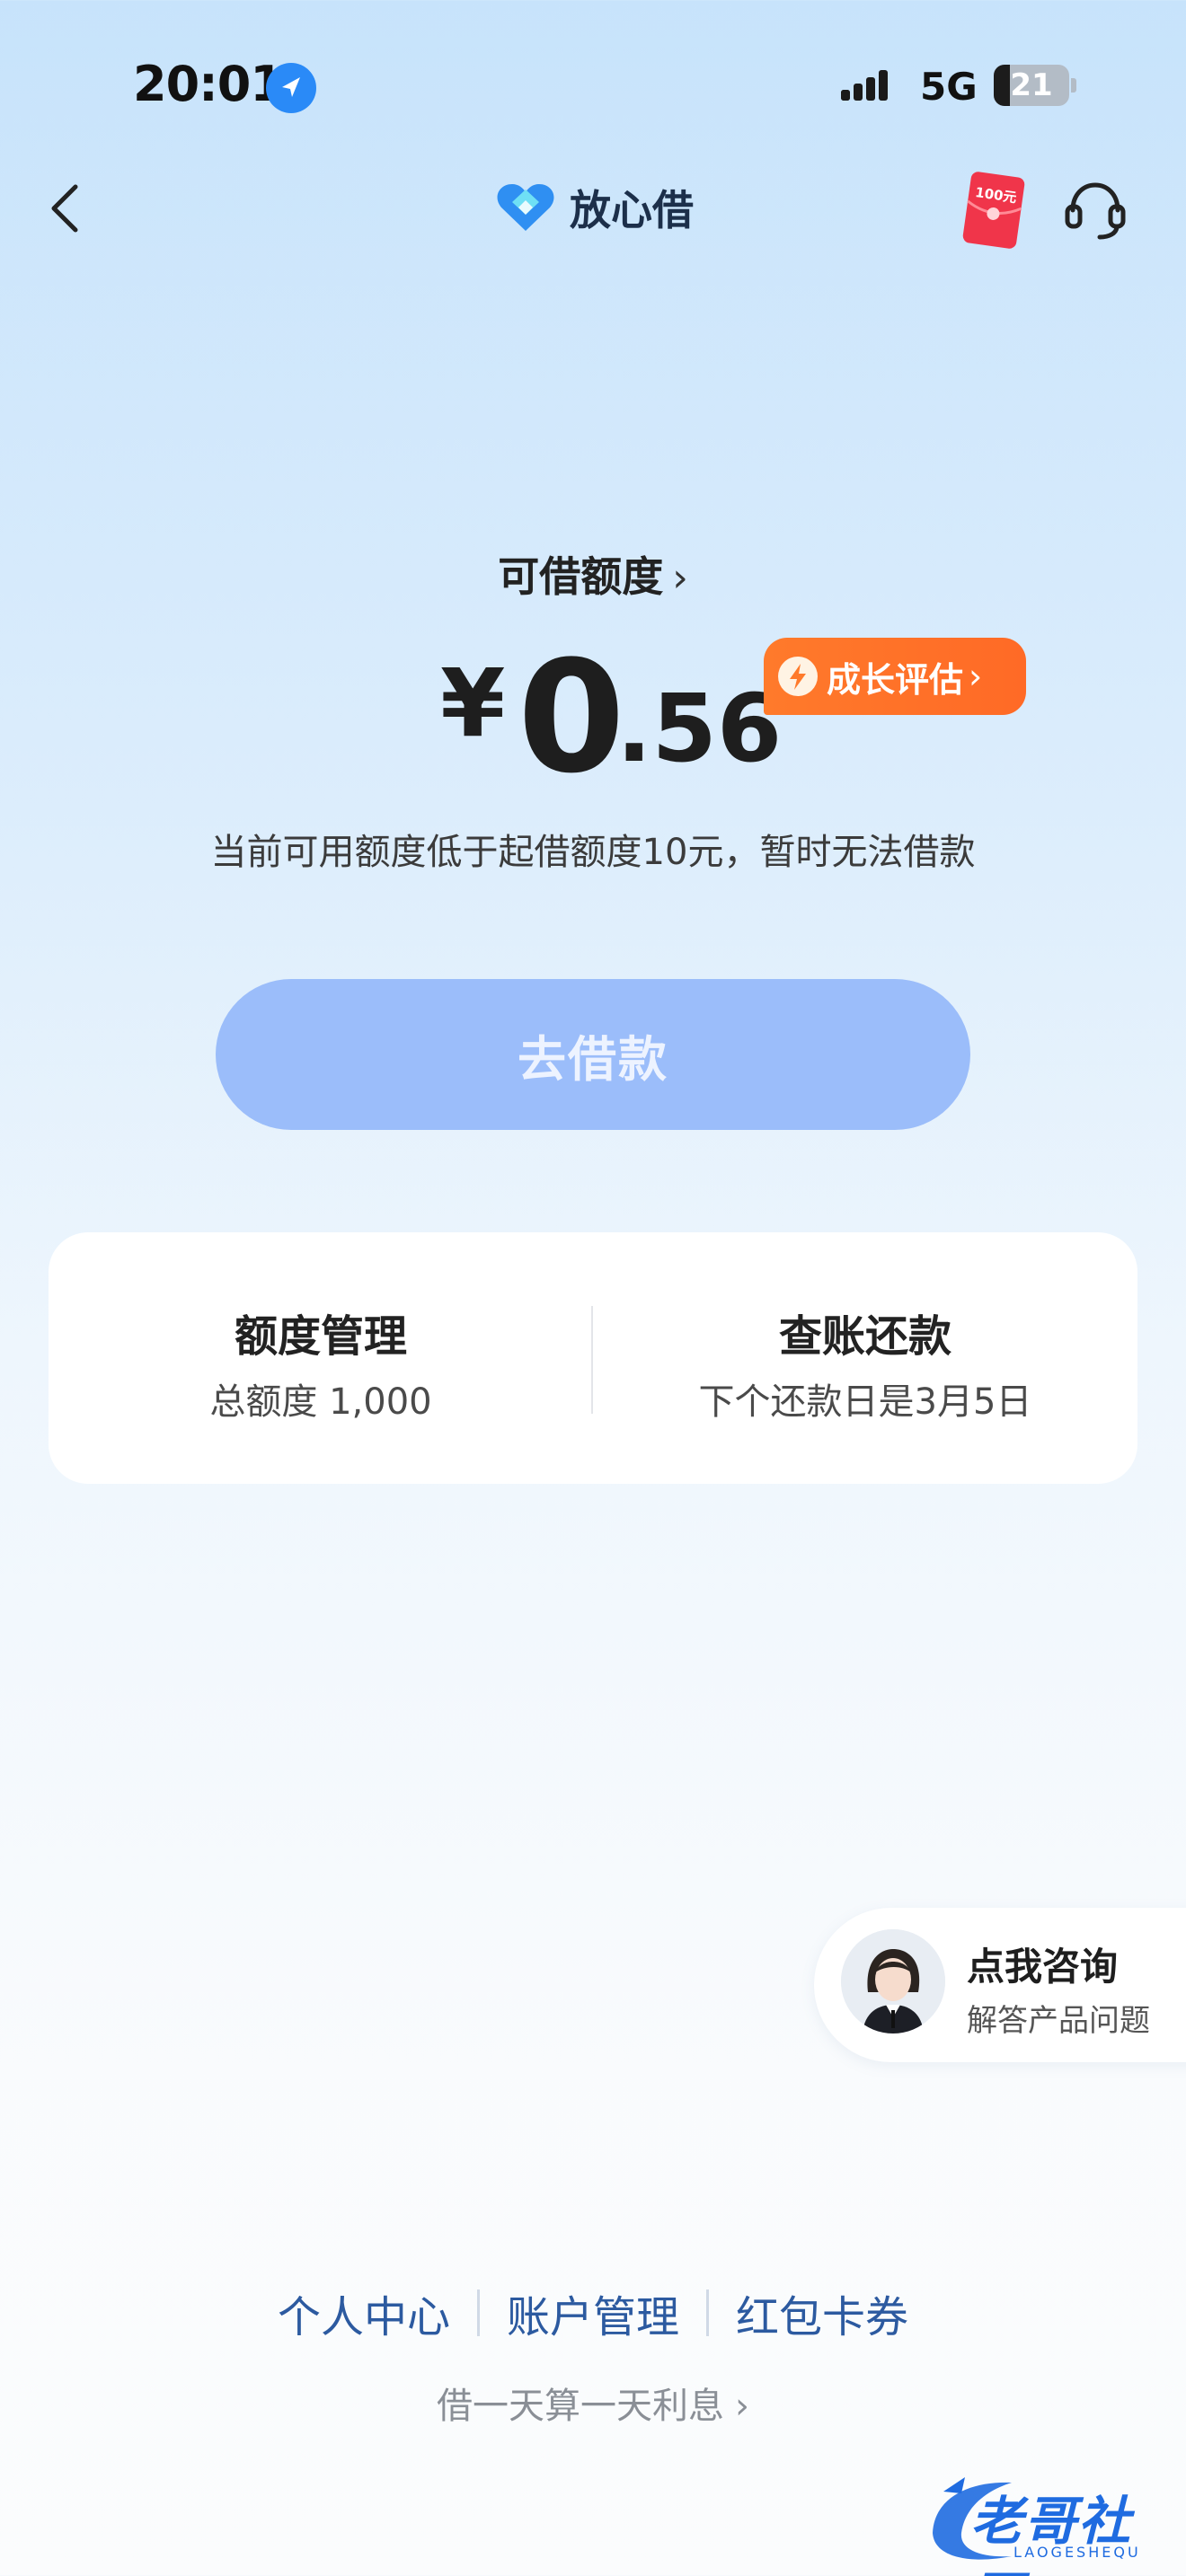 This screenshot has width=1186, height=2576. What do you see at coordinates (66, 207) in the screenshot?
I see `back-icon` at bounding box center [66, 207].